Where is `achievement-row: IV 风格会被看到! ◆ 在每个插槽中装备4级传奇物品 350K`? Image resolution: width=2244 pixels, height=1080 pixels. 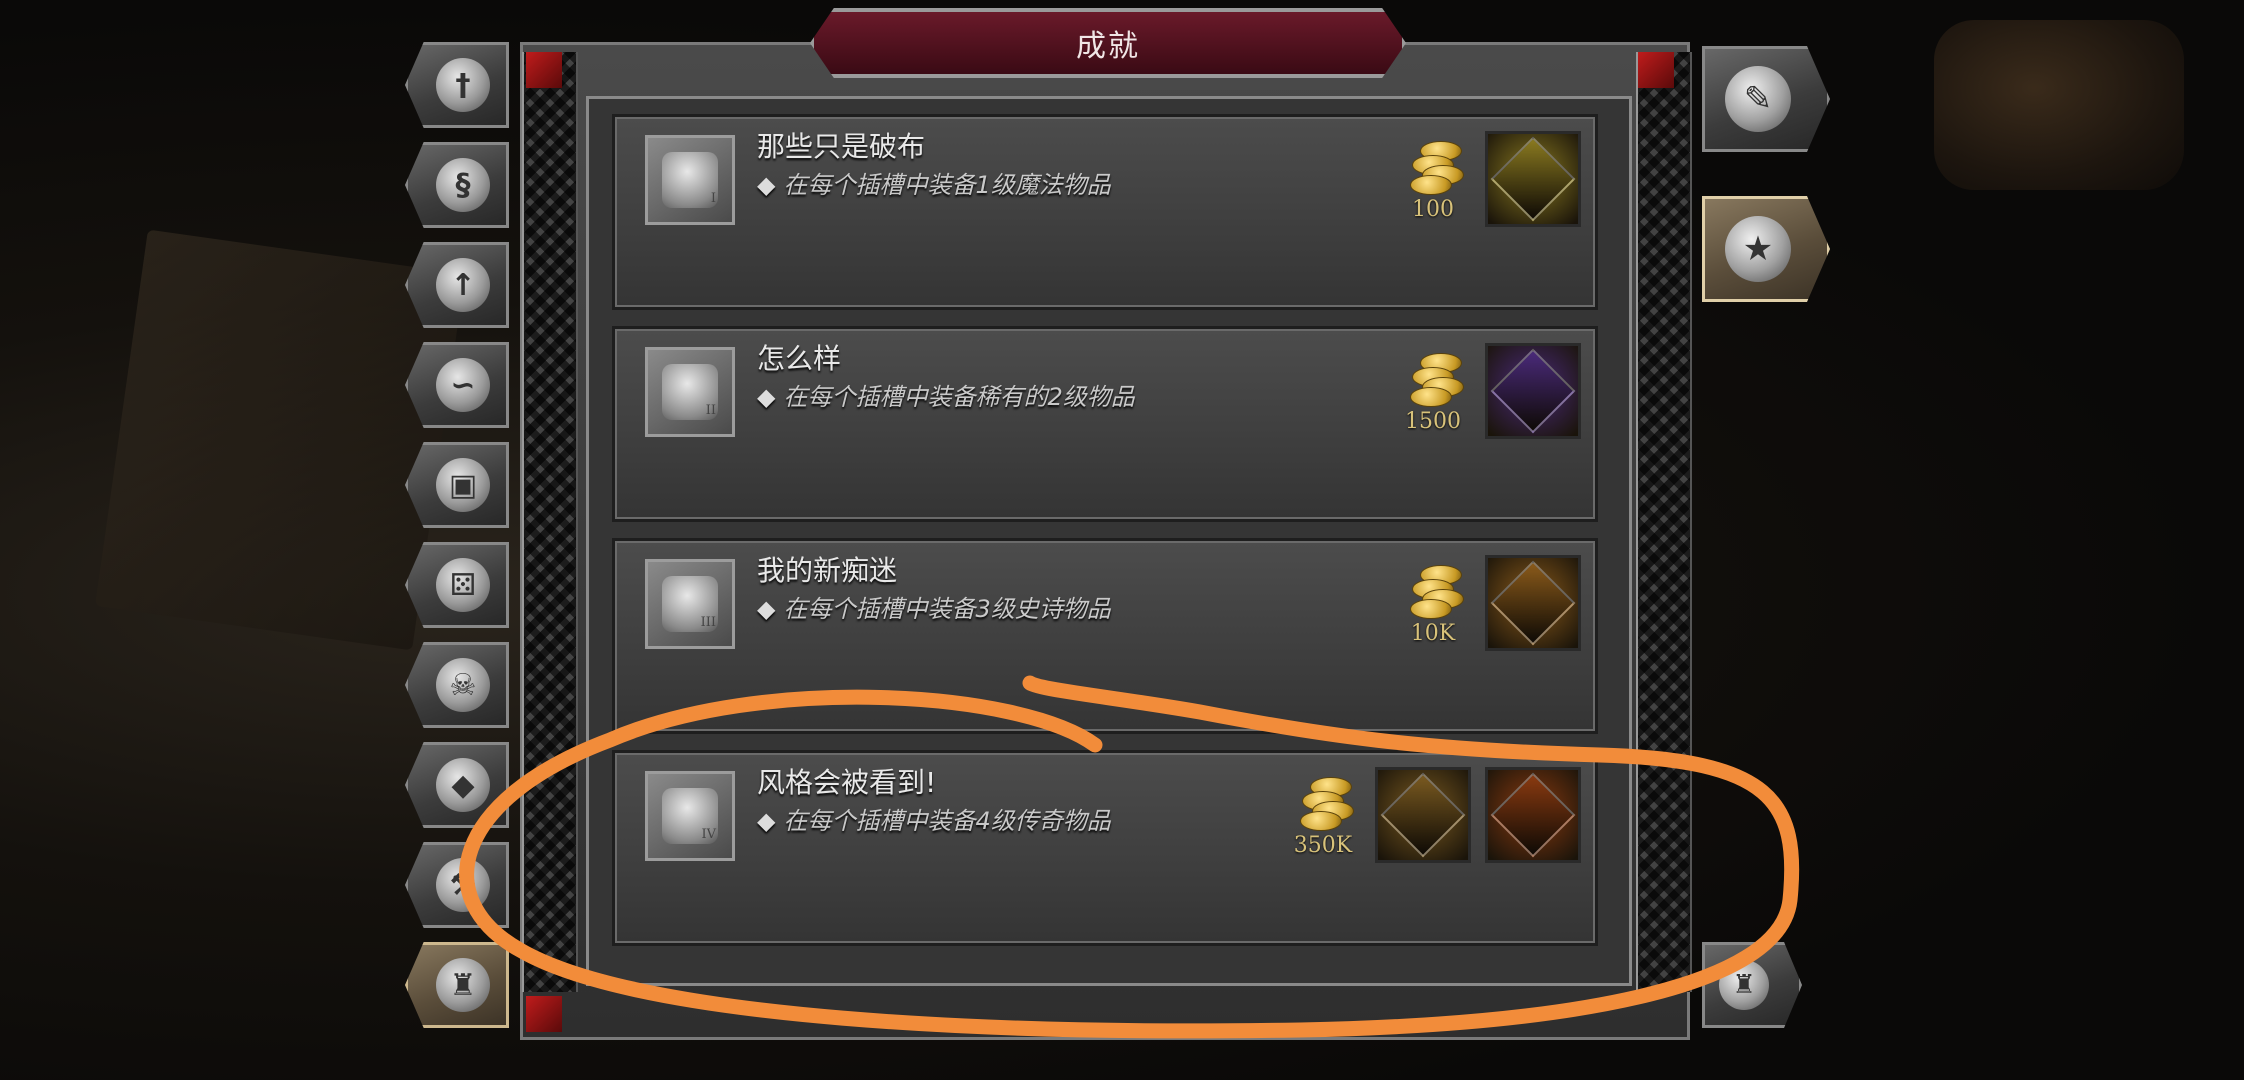
achievement-row: IV 风格会被看到! ◆ 在每个插槽中装备4级传奇物品 350K is located at coordinates (1105, 848).